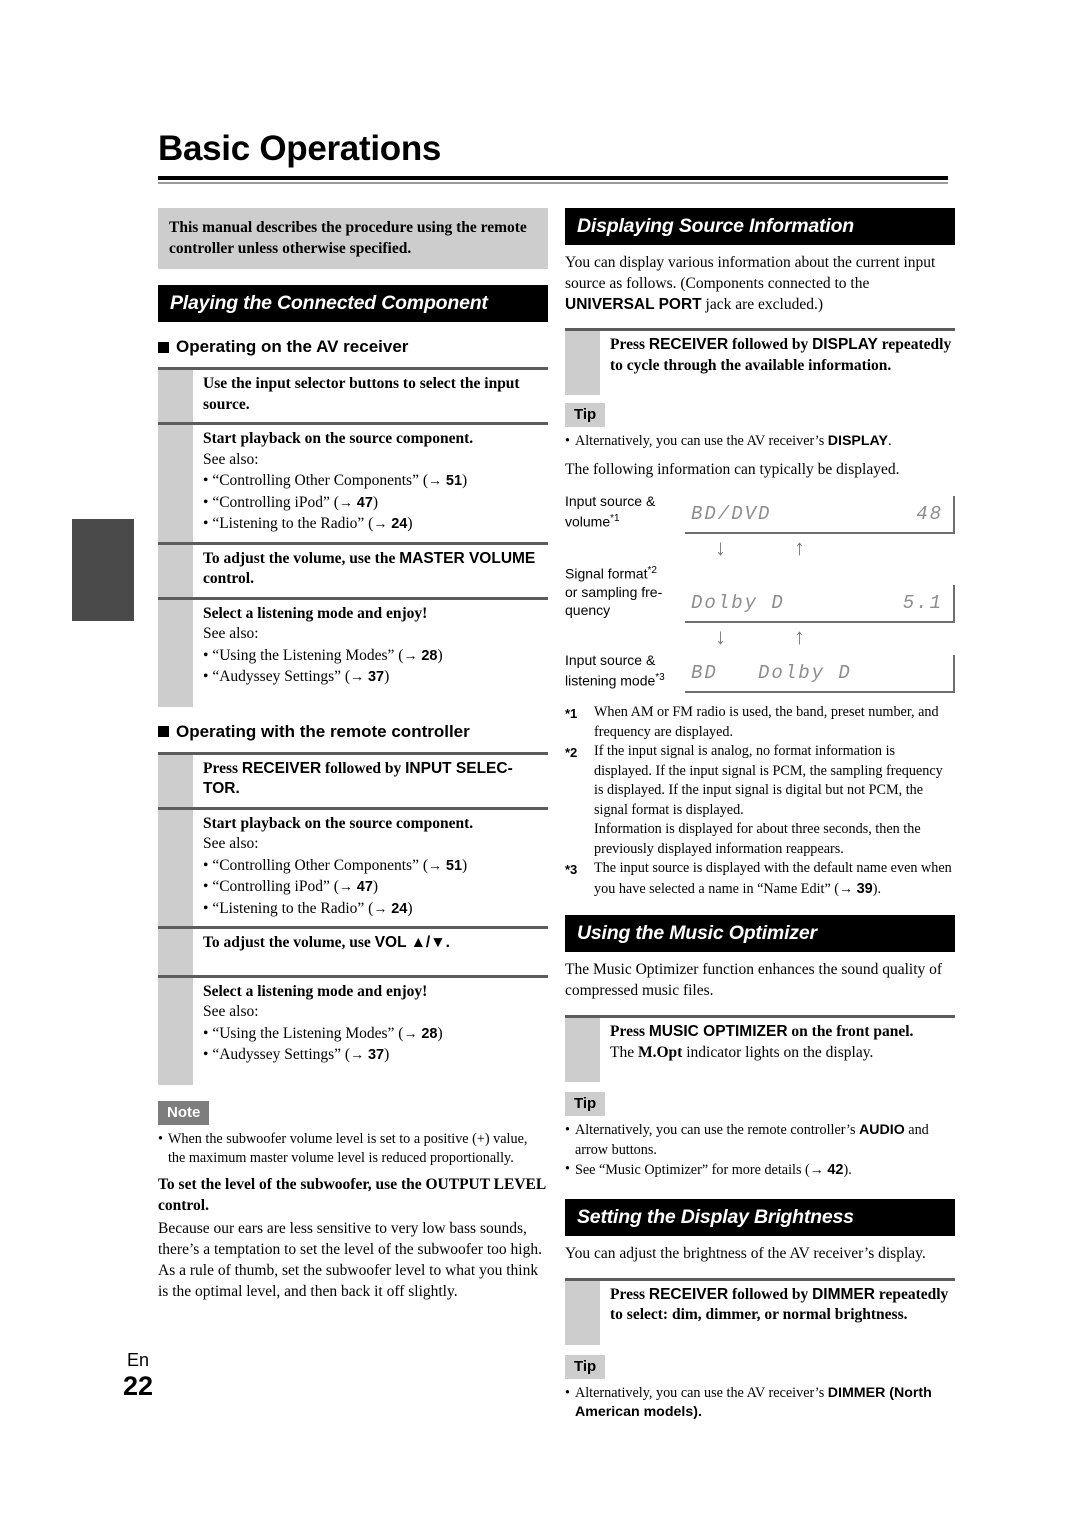 This screenshot has width=1080, height=1527. What do you see at coordinates (760, 548) in the screenshot?
I see `diagram-arrow-pair: ↓ ↑` at bounding box center [760, 548].